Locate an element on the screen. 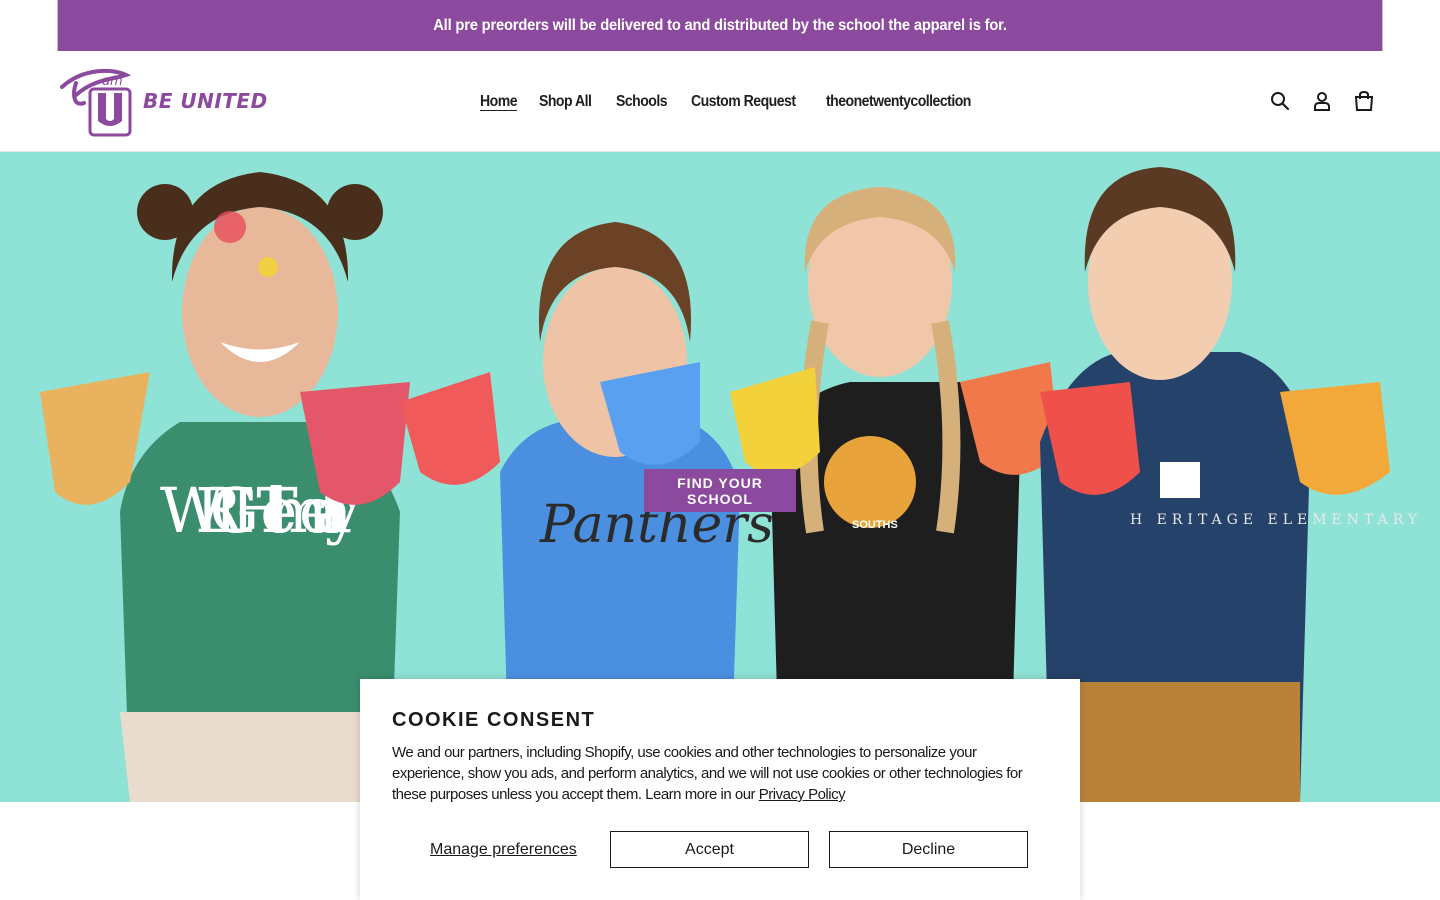 The image size is (1440, 900). header-icons is located at coordinates (1322, 101).